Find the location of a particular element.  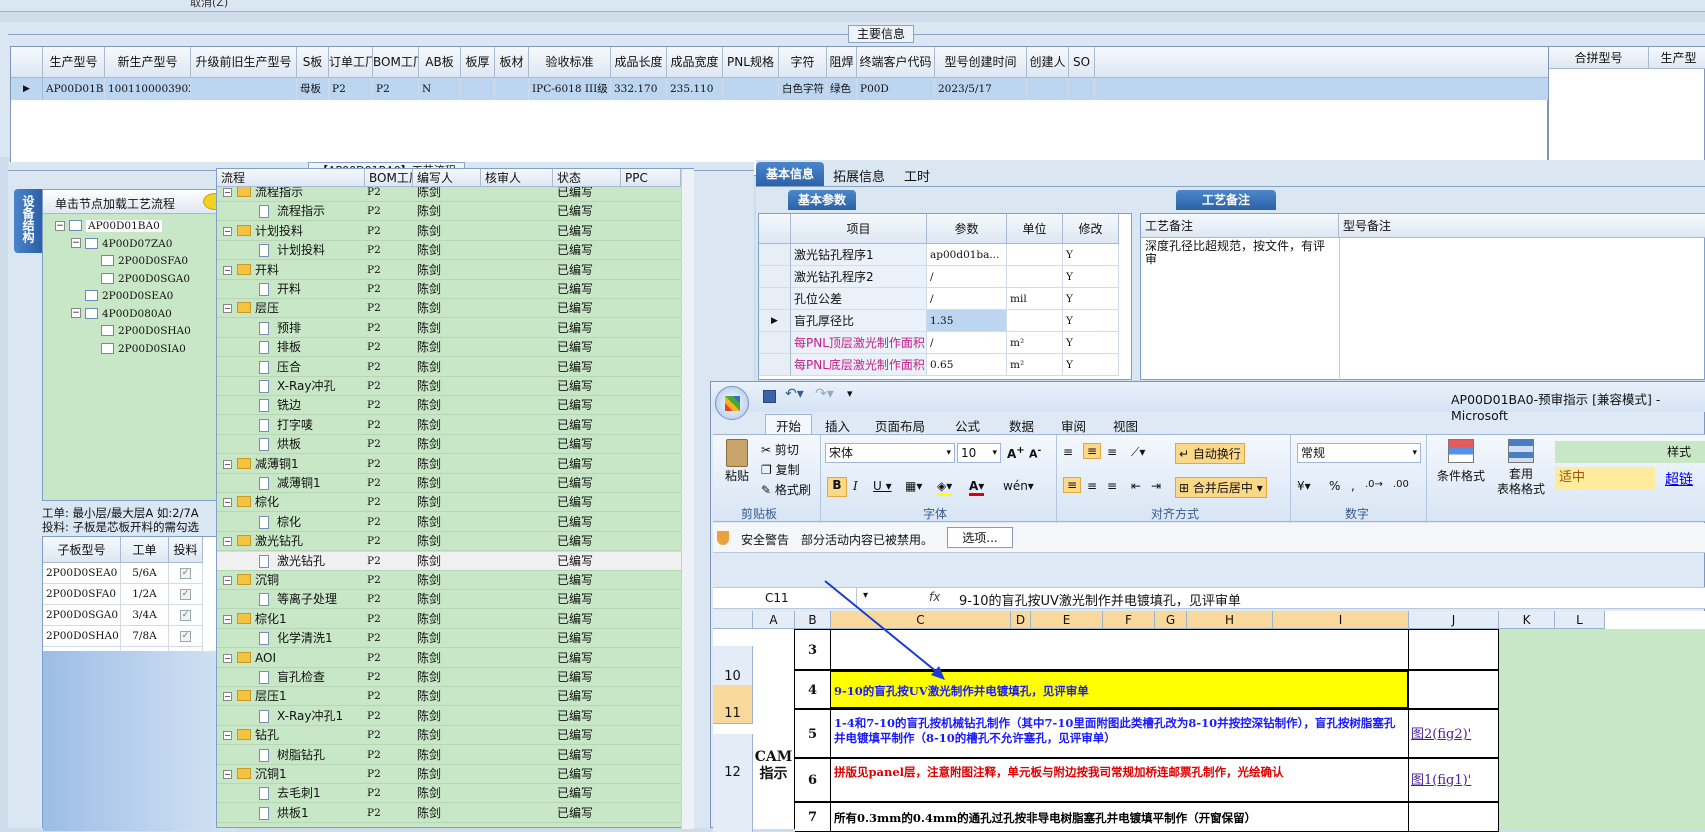

param-cell: m² is located at coordinates (1035, 343).